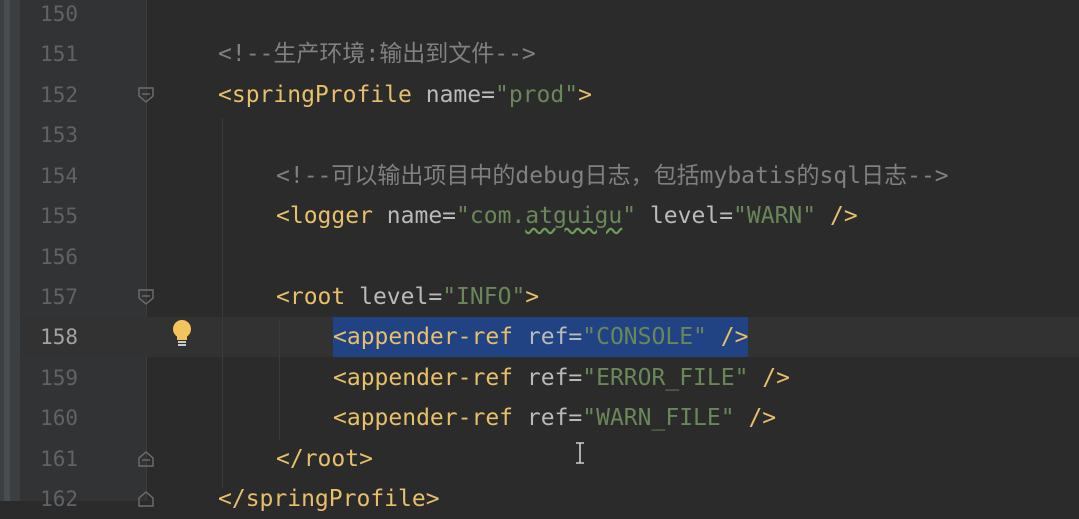  What do you see at coordinates (555, 418) in the screenshot?
I see `code-text: <appender-ref ref="WARN_FILE" />` at bounding box center [555, 418].